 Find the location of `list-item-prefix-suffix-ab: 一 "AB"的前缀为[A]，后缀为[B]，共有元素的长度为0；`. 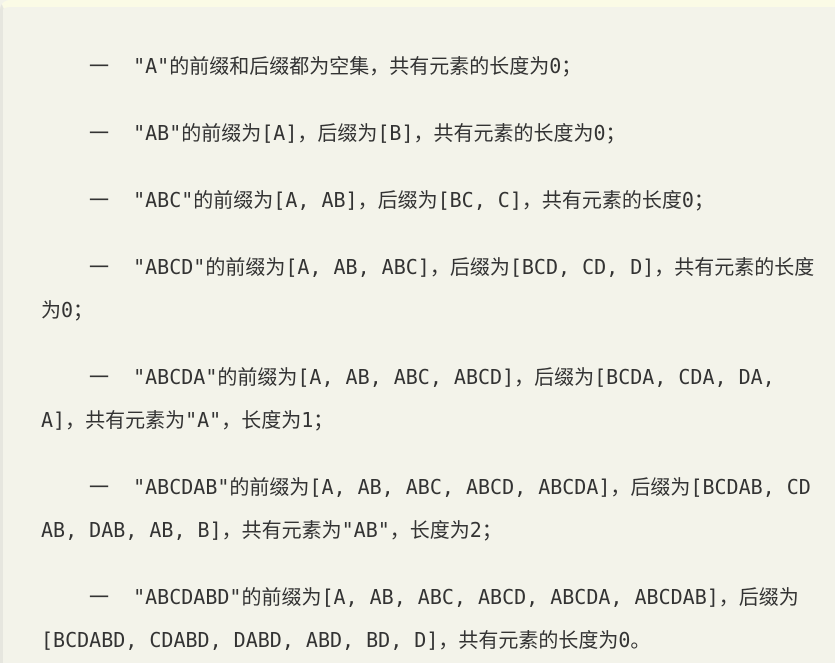

list-item-prefix-suffix-ab: 一 "AB"的前缀为[A]，后缀为[B]，共有元素的长度为0； is located at coordinates (357, 133).